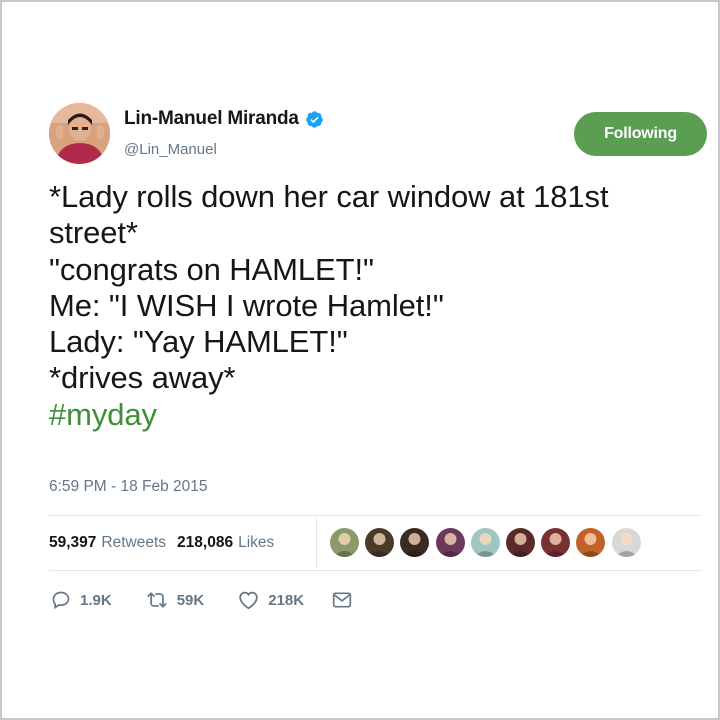 This screenshot has width=720, height=720. What do you see at coordinates (198, 342) in the screenshot?
I see `tweet-line: Lady: "Yay HAMLET!"` at bounding box center [198, 342].